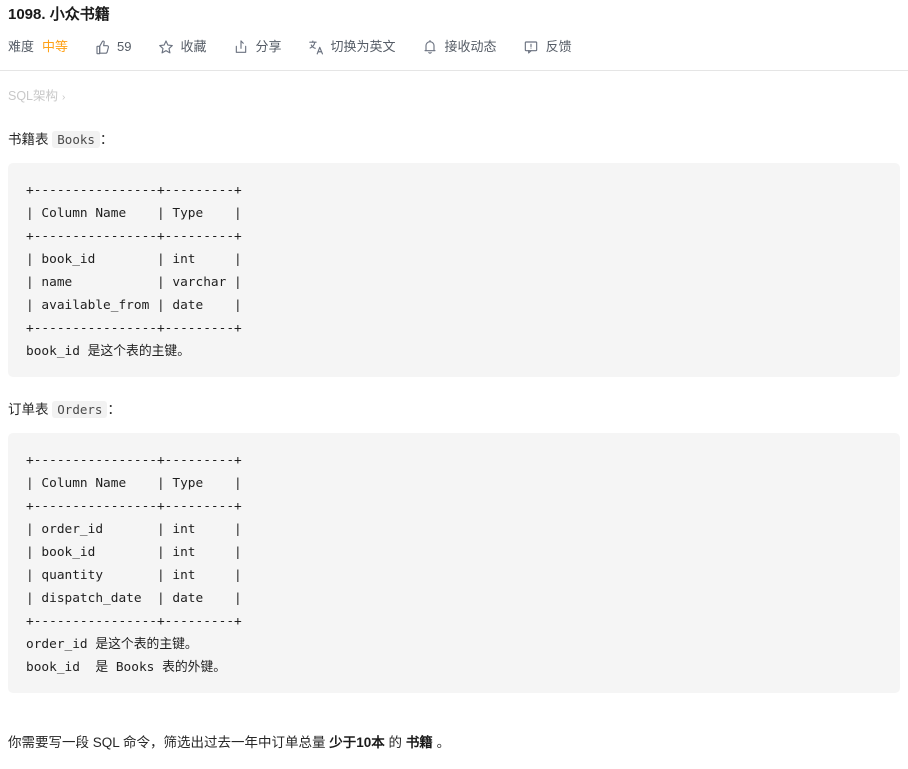  Describe the element at coordinates (268, 46) in the screenshot. I see `share-label: 分享` at that location.